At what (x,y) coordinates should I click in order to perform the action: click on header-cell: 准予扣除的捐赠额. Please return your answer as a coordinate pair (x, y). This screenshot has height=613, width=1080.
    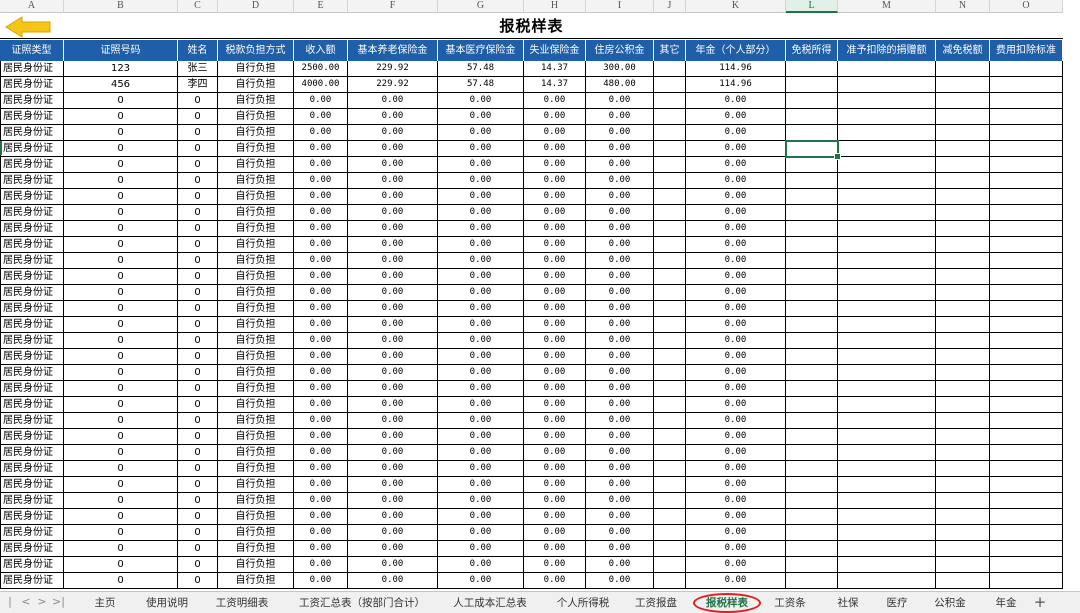
    Looking at the image, I should click on (887, 50).